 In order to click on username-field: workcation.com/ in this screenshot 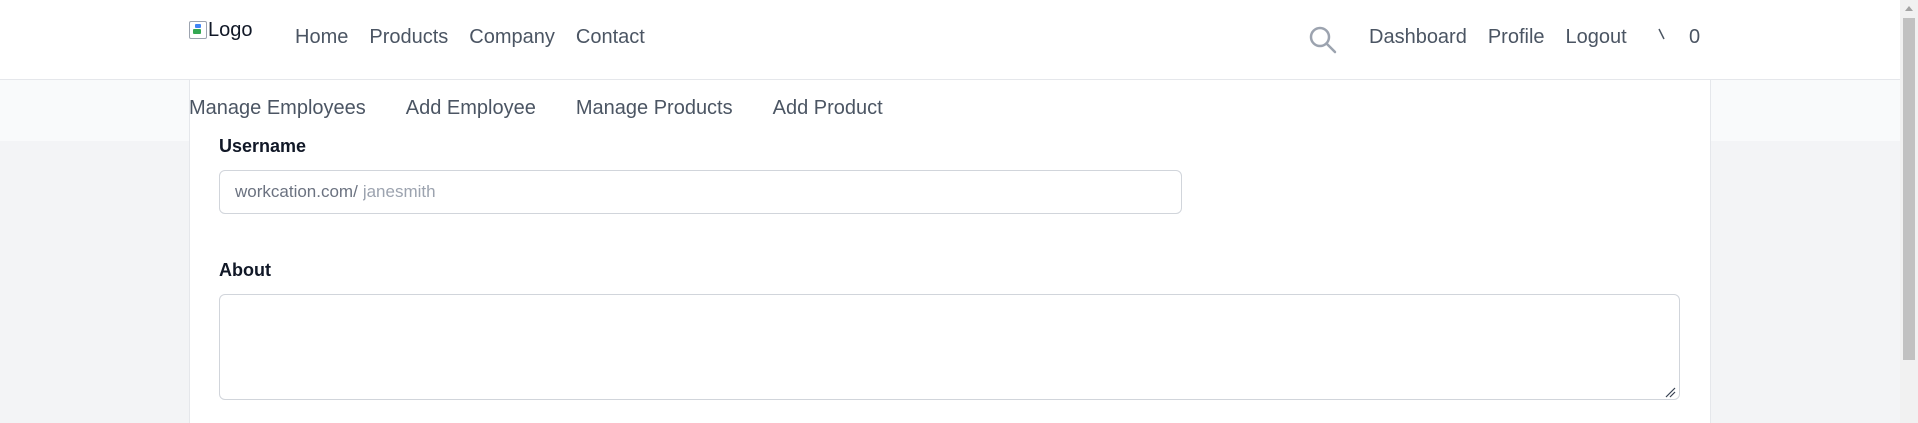, I will do `click(700, 192)`.